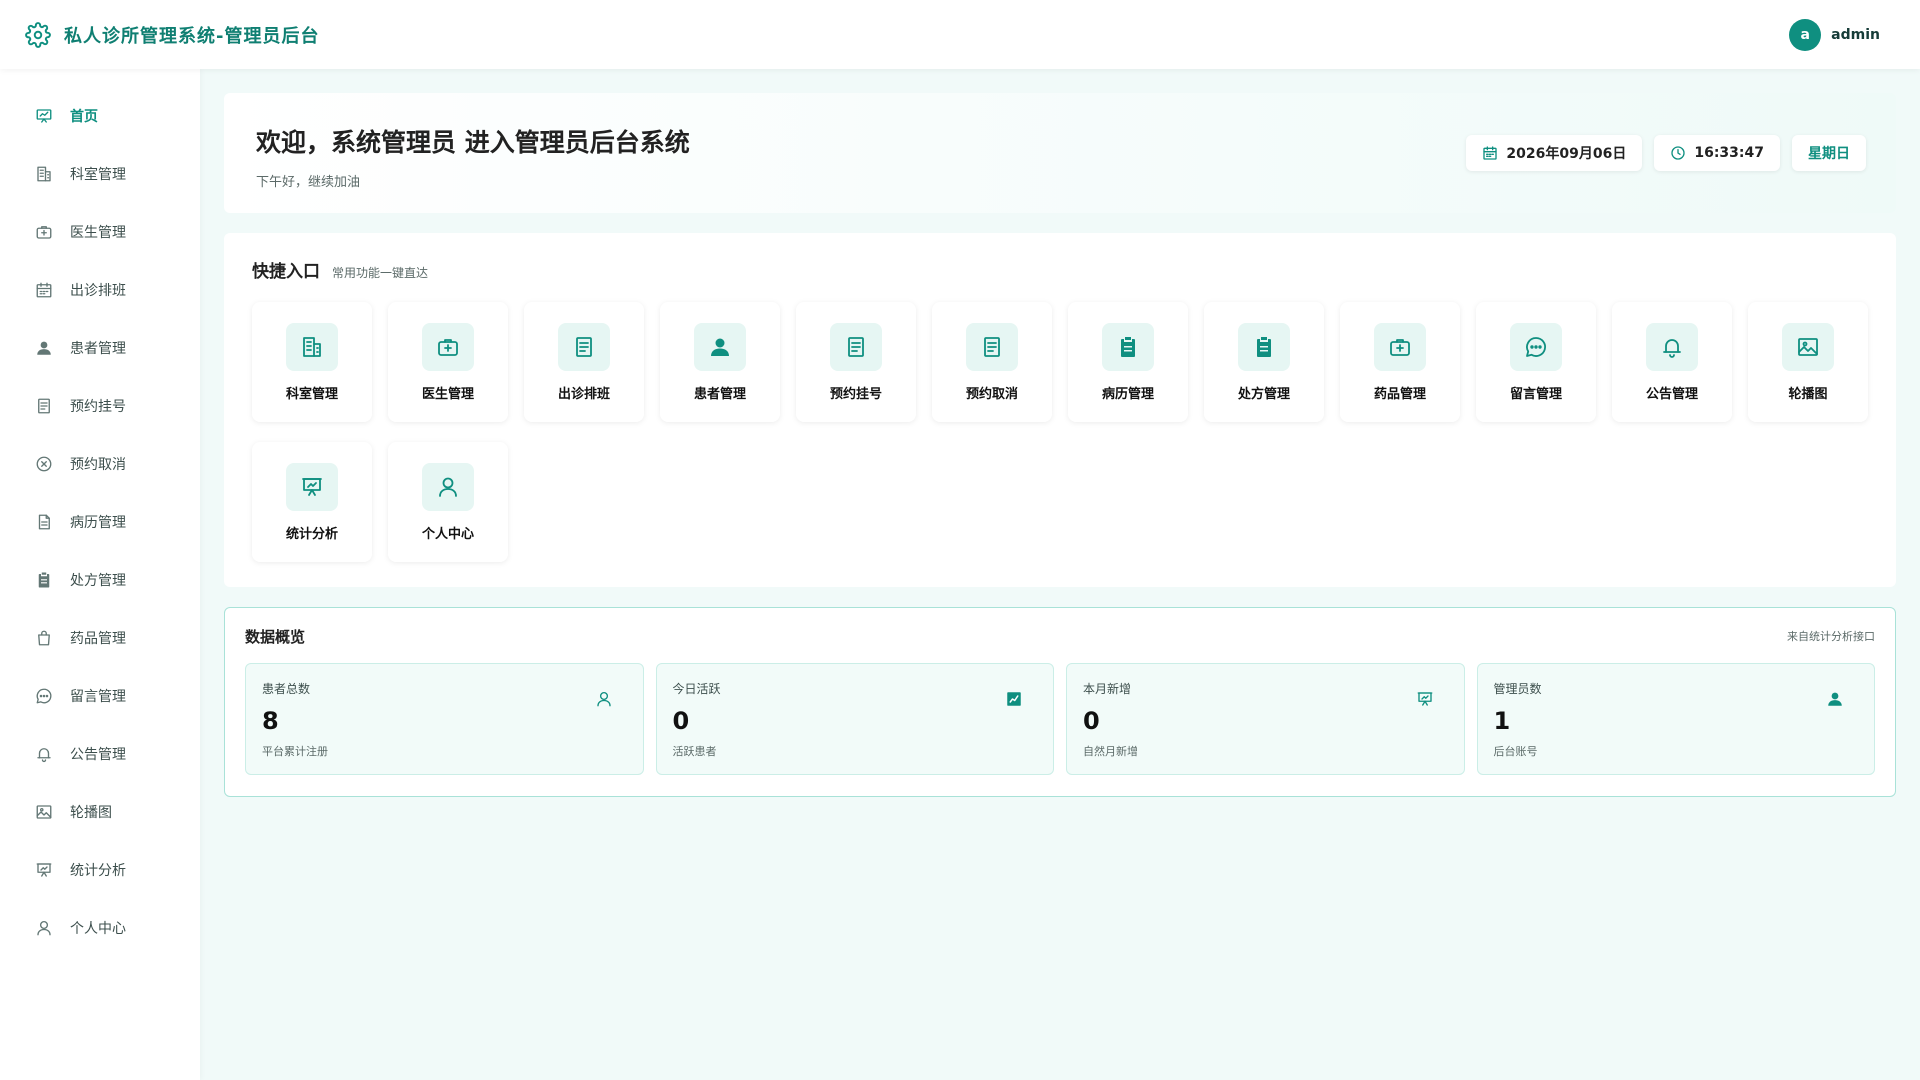 Image resolution: width=1920 pixels, height=1080 pixels. What do you see at coordinates (991, 394) in the screenshot?
I see `quick-tile-label: 预约取消` at bounding box center [991, 394].